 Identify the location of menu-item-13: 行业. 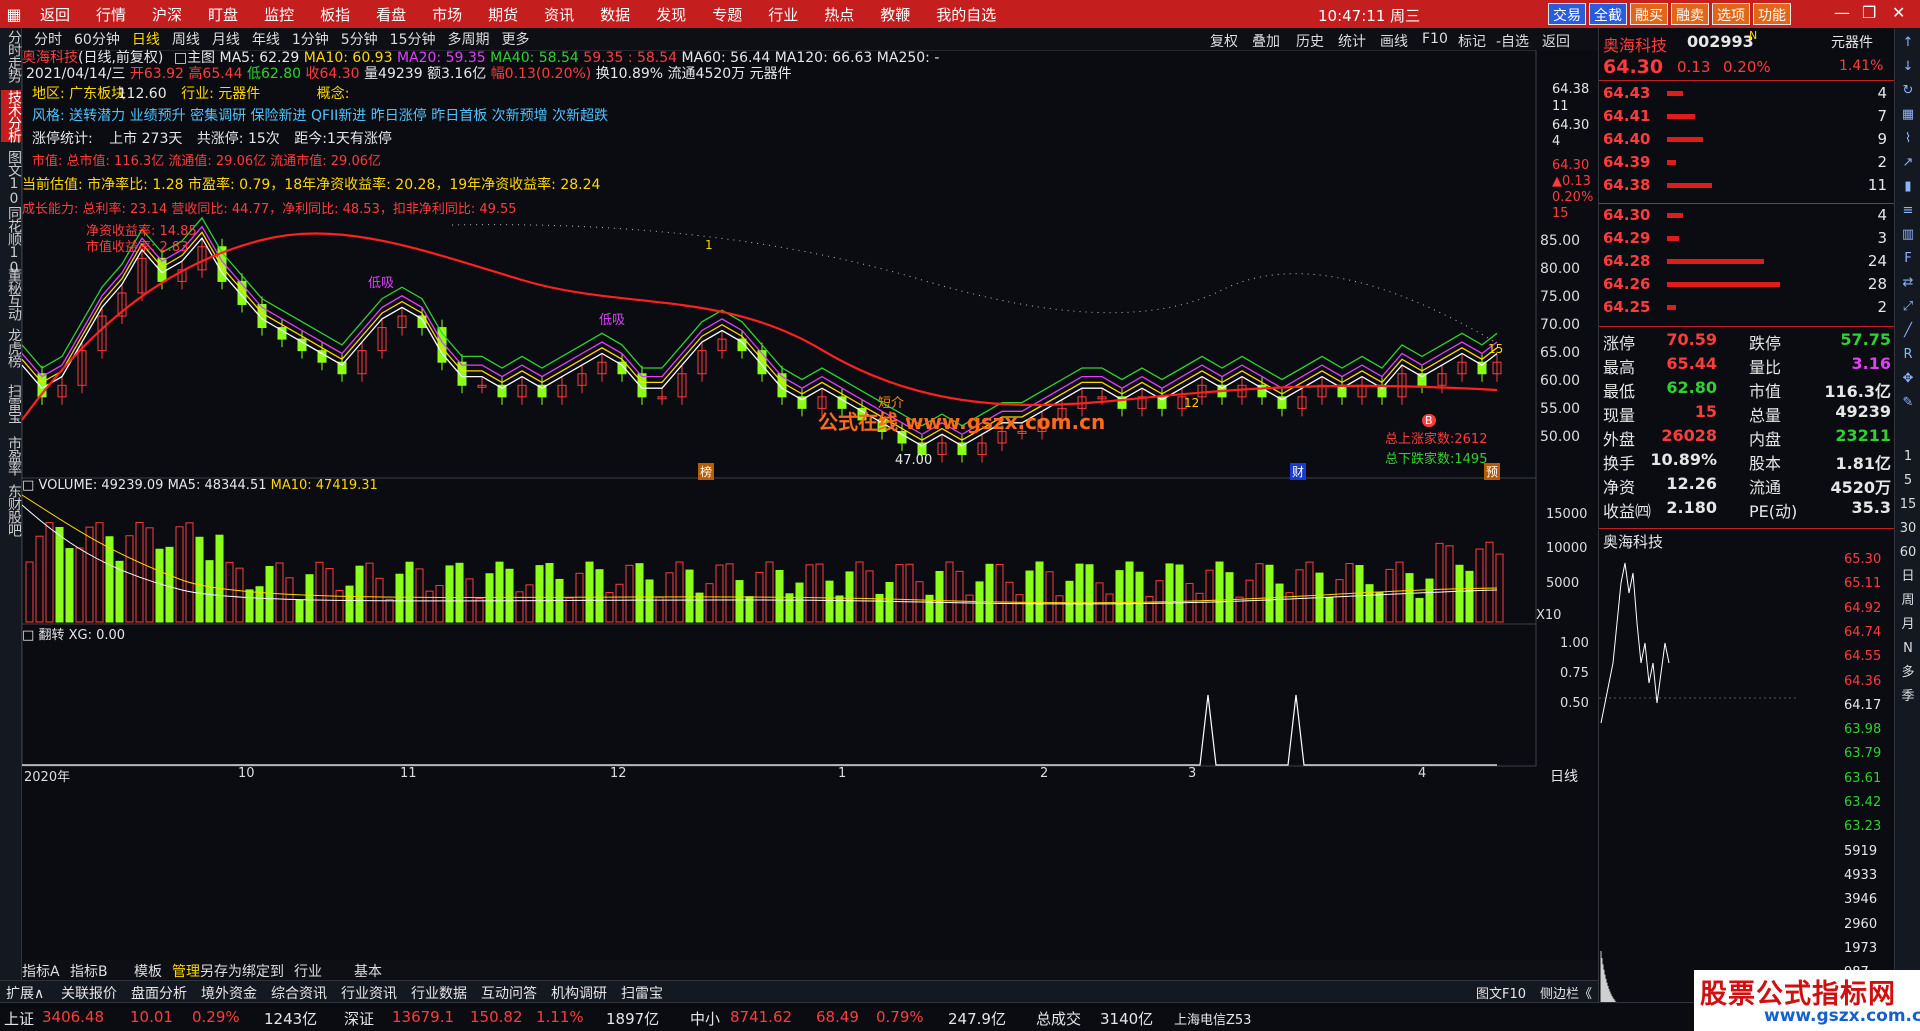
(783, 14).